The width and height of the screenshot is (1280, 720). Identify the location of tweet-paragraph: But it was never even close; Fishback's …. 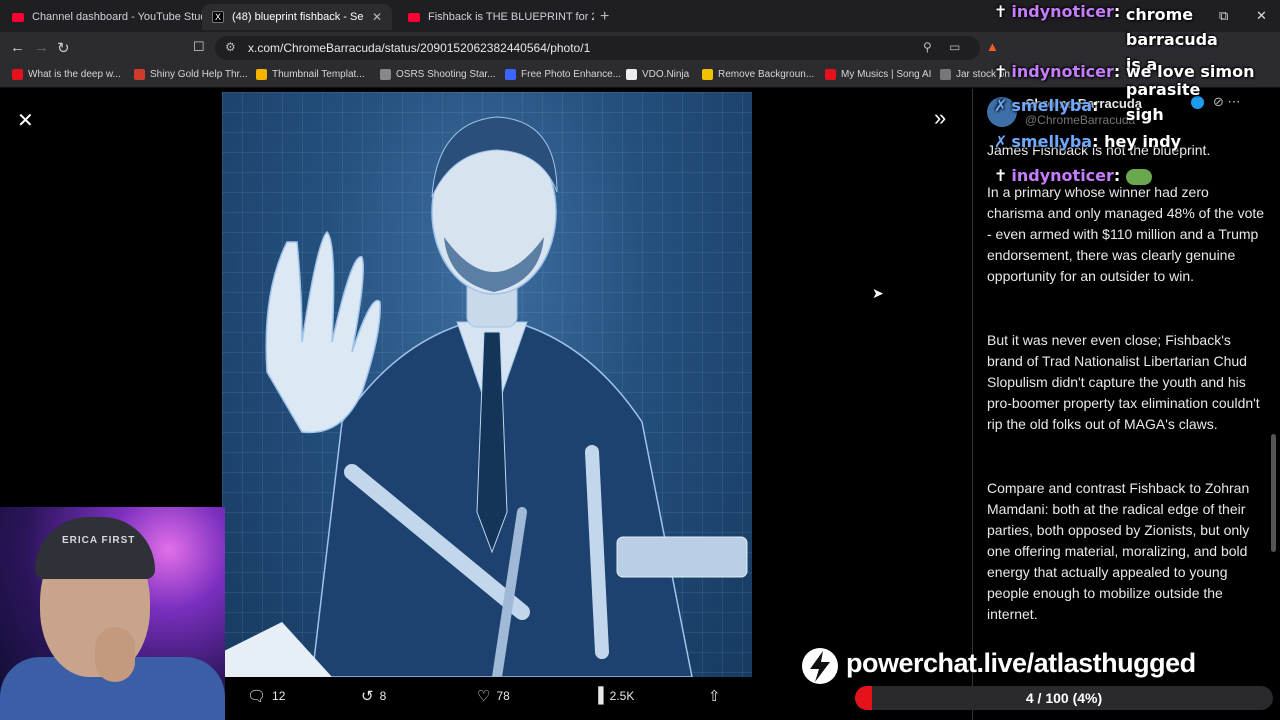
(1123, 382).